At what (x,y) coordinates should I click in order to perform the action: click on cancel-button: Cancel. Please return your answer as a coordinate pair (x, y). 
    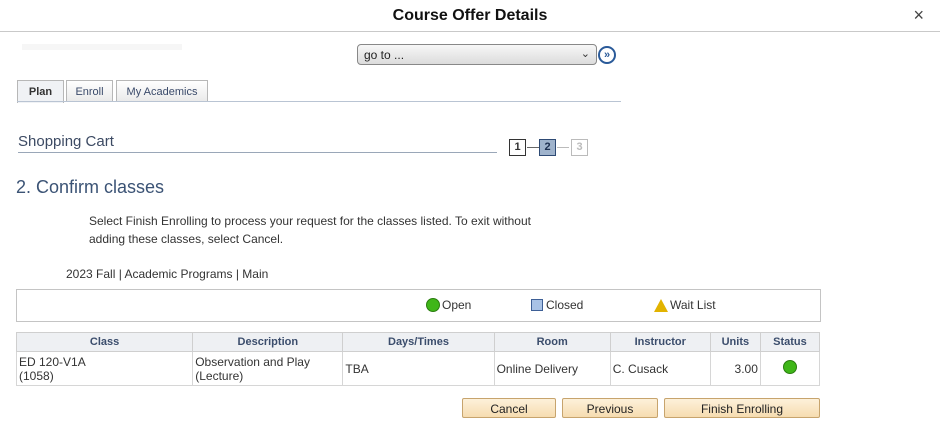
    Looking at the image, I should click on (509, 408).